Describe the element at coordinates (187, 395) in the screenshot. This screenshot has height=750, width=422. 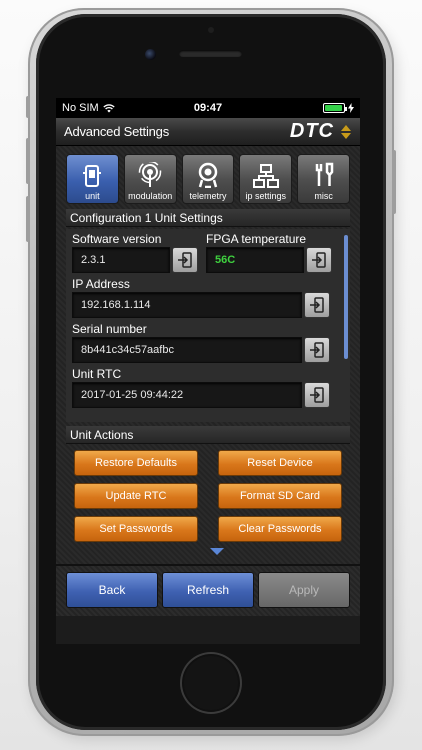
I see `unit-rtc-field: 2017-01-25 09:44:22` at that location.